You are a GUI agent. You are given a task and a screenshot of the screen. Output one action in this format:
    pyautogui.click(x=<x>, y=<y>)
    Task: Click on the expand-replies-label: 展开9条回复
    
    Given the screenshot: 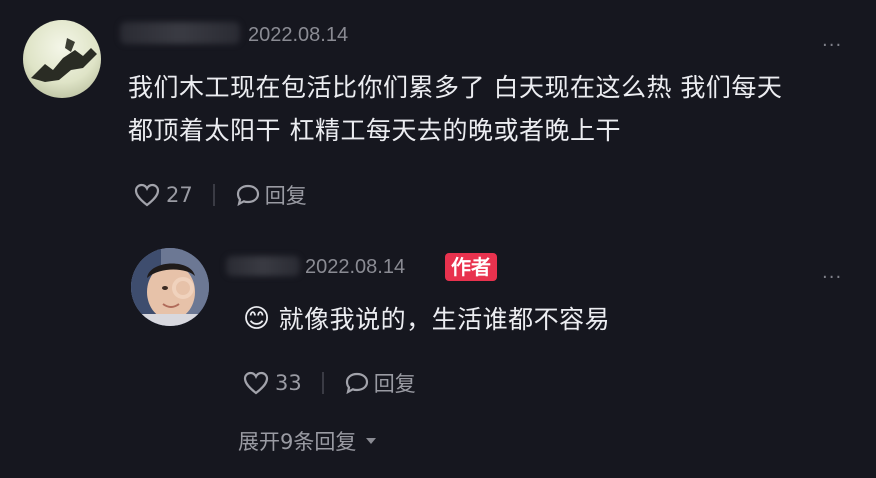 What is the action you would take?
    pyautogui.click(x=297, y=442)
    